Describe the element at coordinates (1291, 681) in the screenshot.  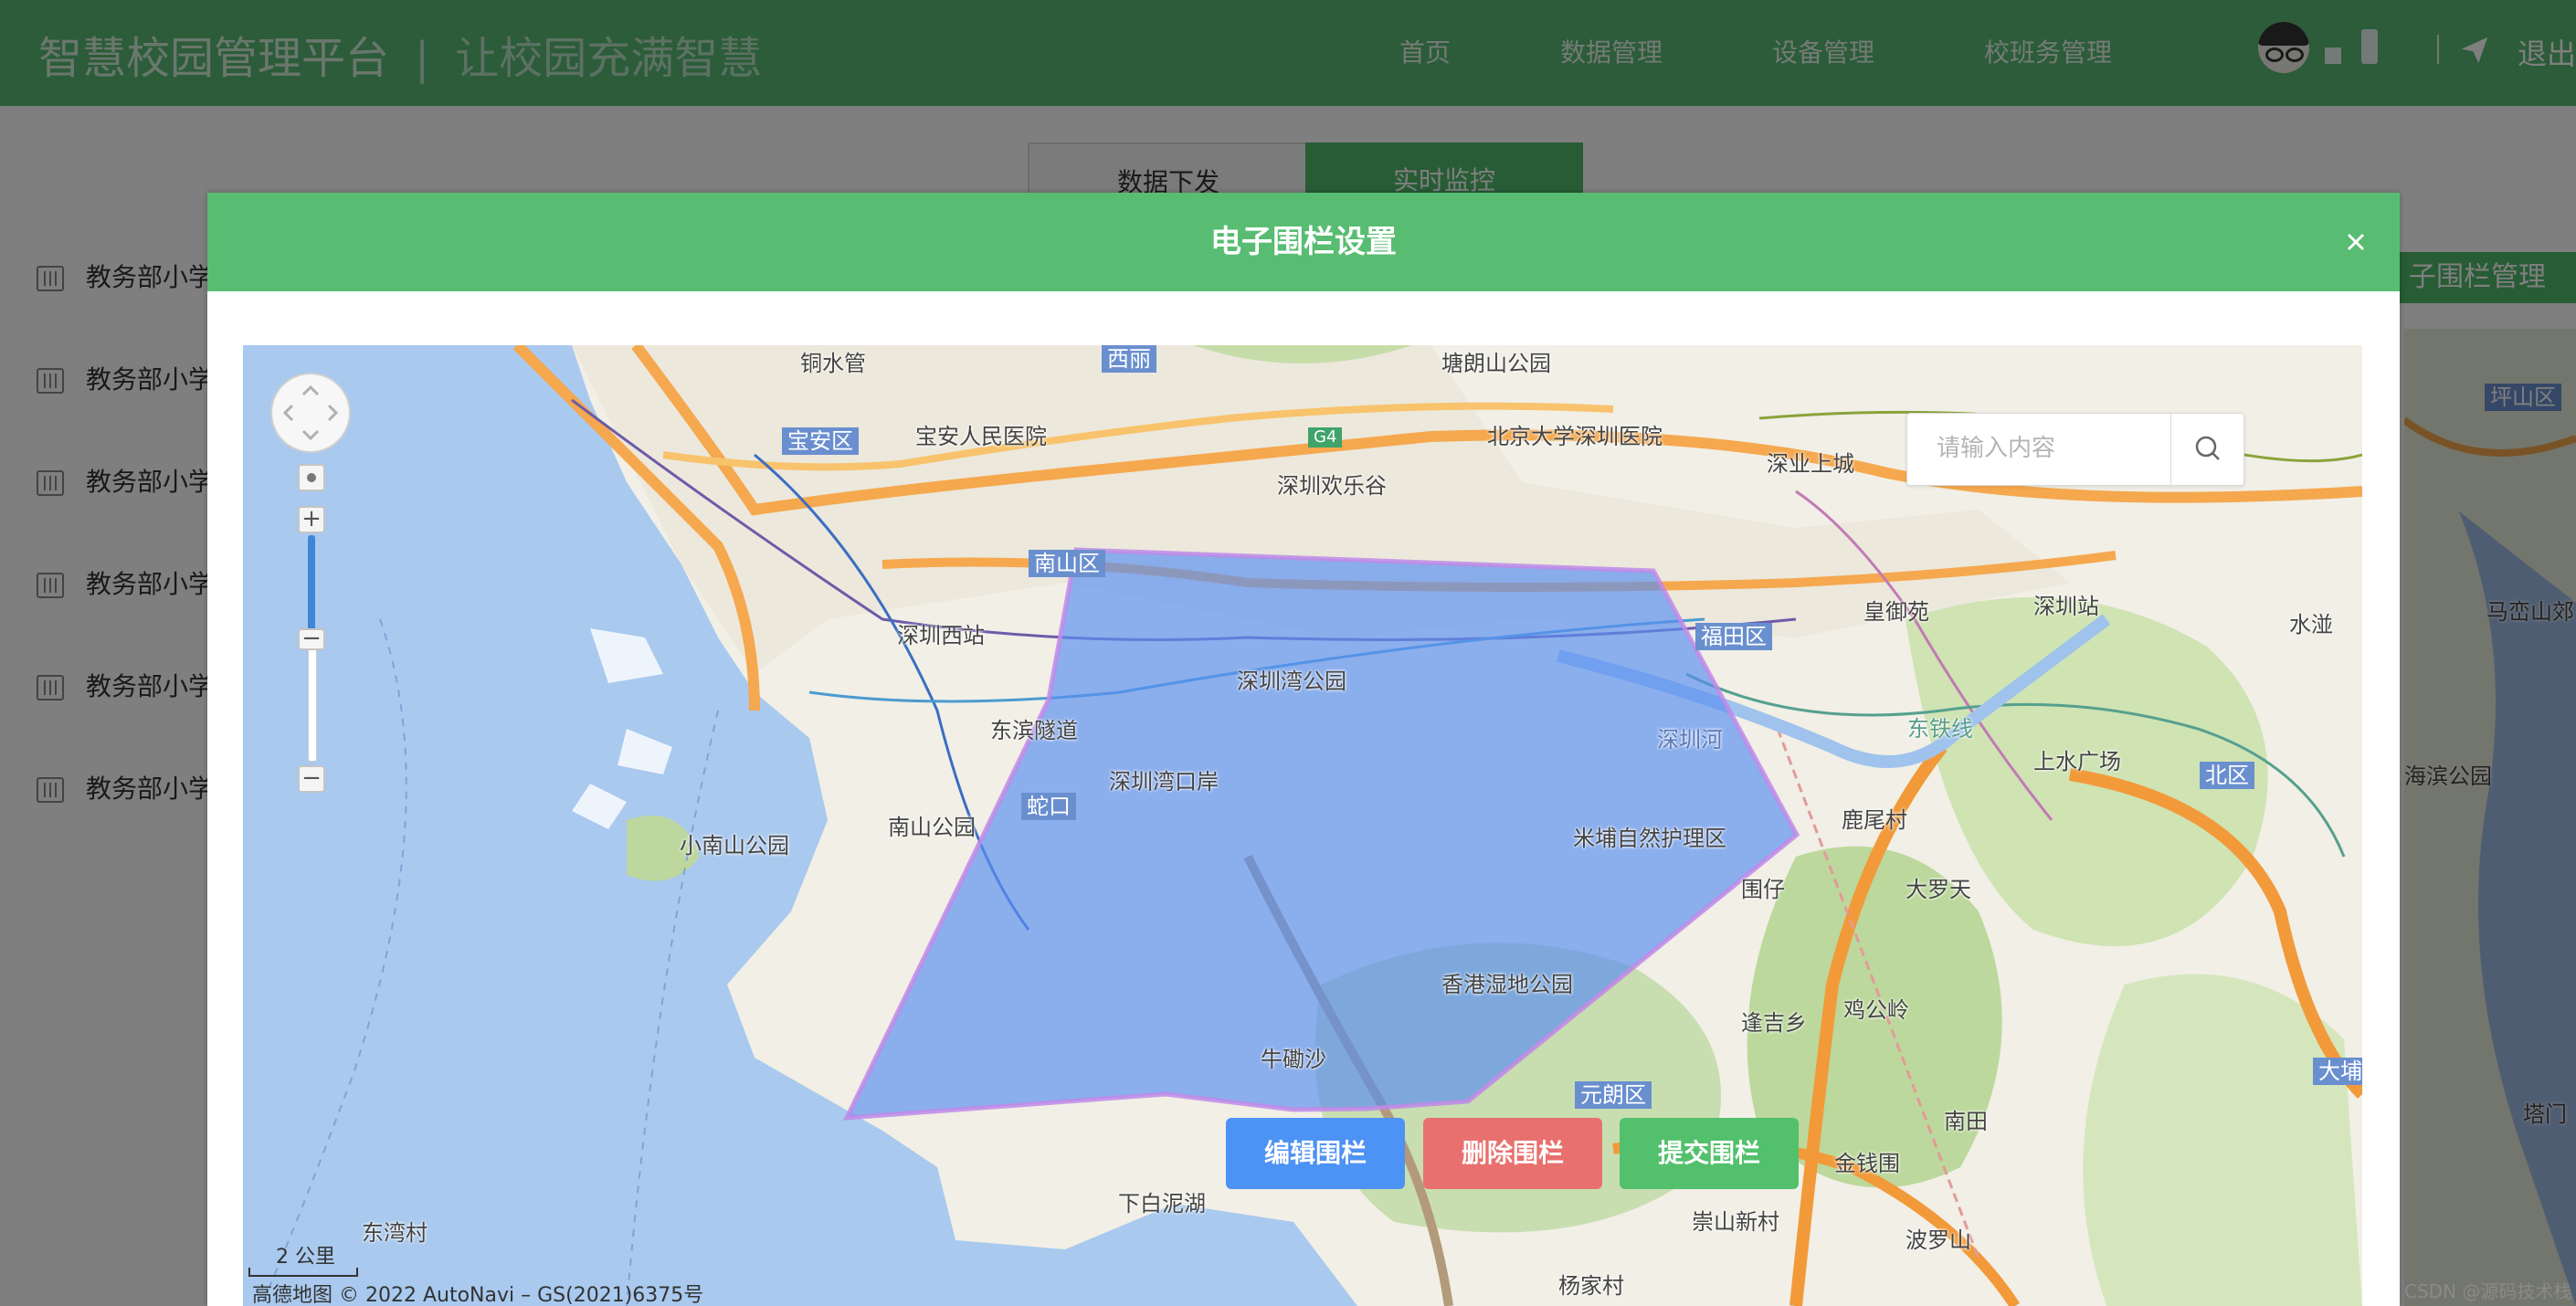
I see `map-label: 深圳湾公园` at that location.